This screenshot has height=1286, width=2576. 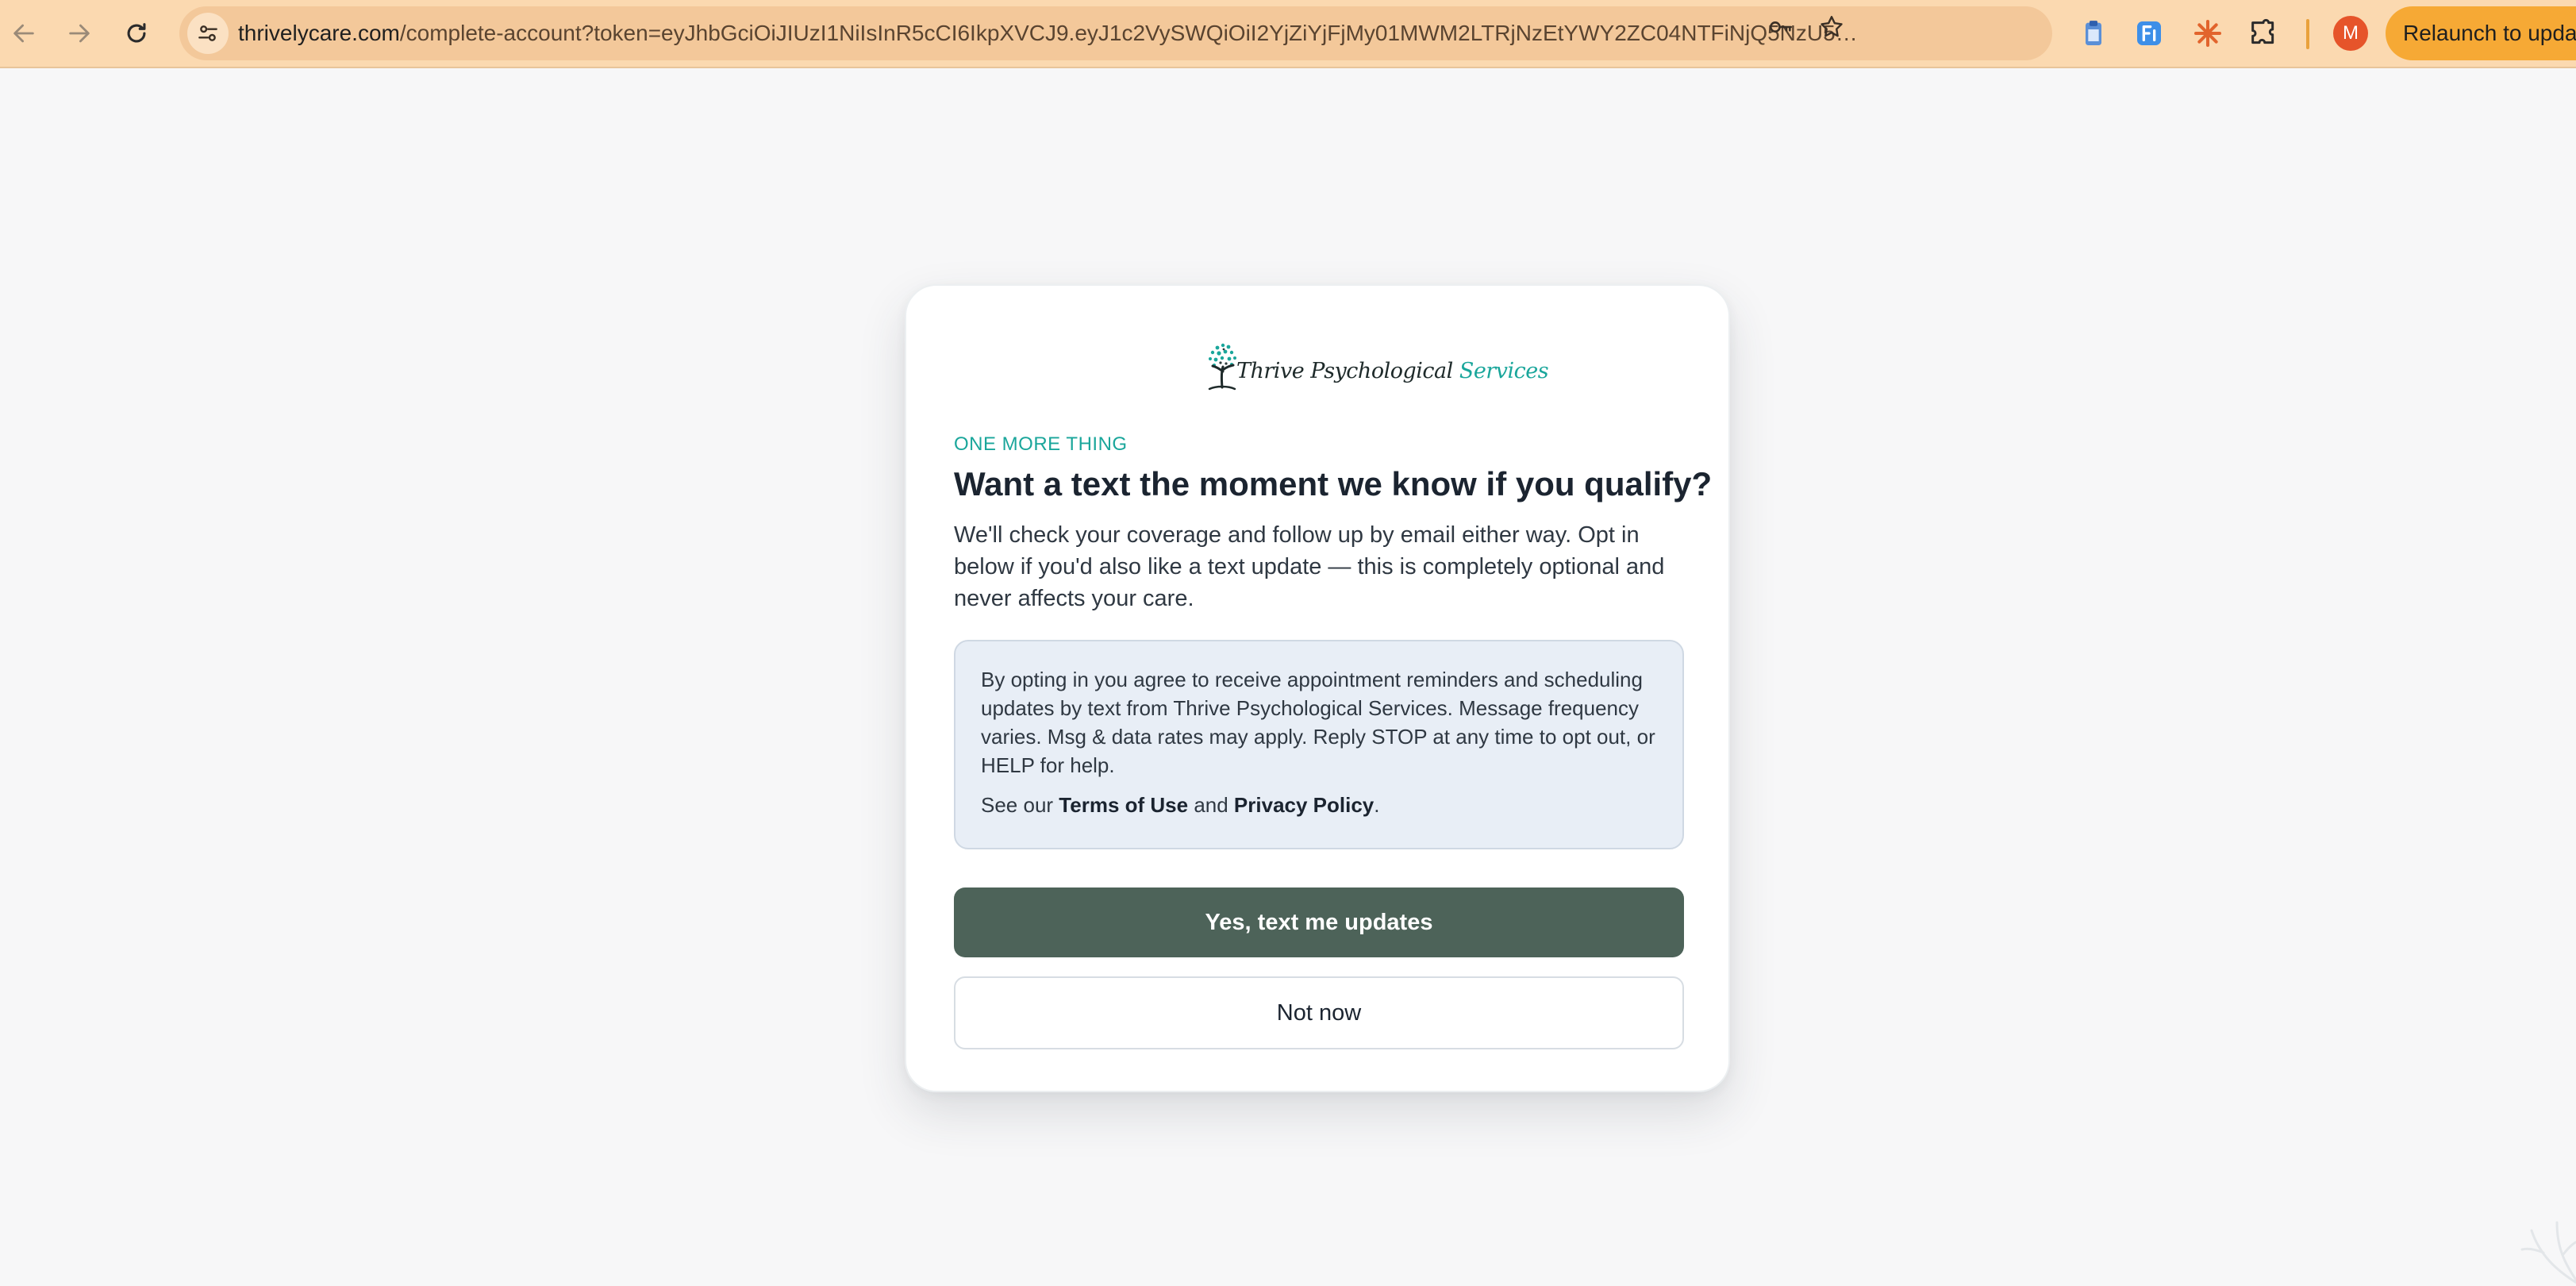 I want to click on legal-links: See our Terms of Use and Privacy Policy., so click(x=1319, y=805).